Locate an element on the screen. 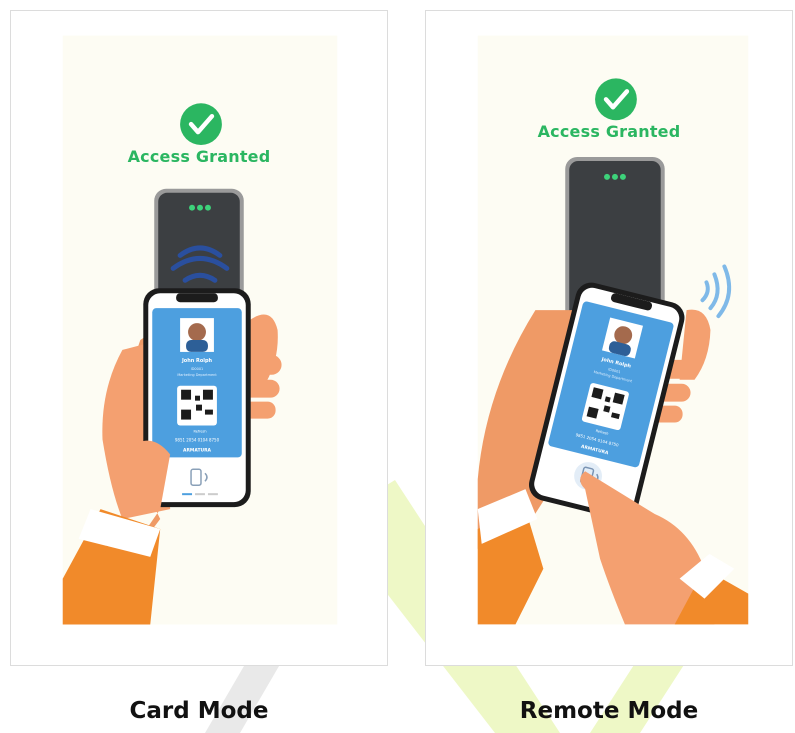 Image resolution: width=795 pixels, height=733 pixels. card-role-2: Marketing Department is located at coordinates (197, 375).